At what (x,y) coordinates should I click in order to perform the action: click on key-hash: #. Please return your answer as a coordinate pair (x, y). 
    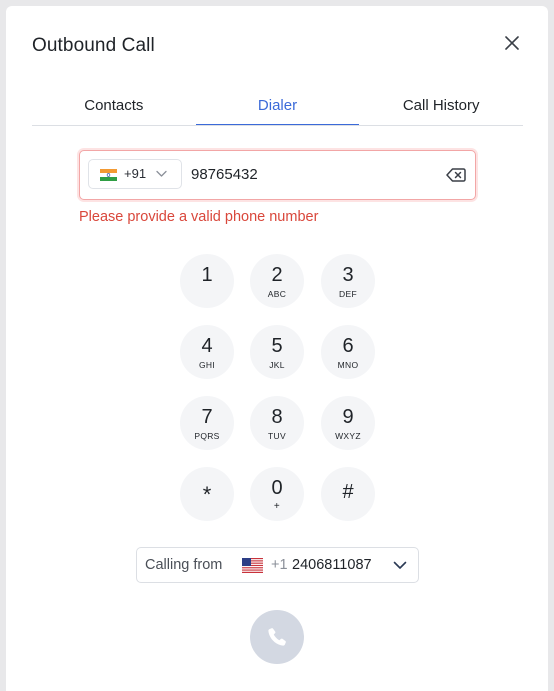
    Looking at the image, I should click on (348, 494).